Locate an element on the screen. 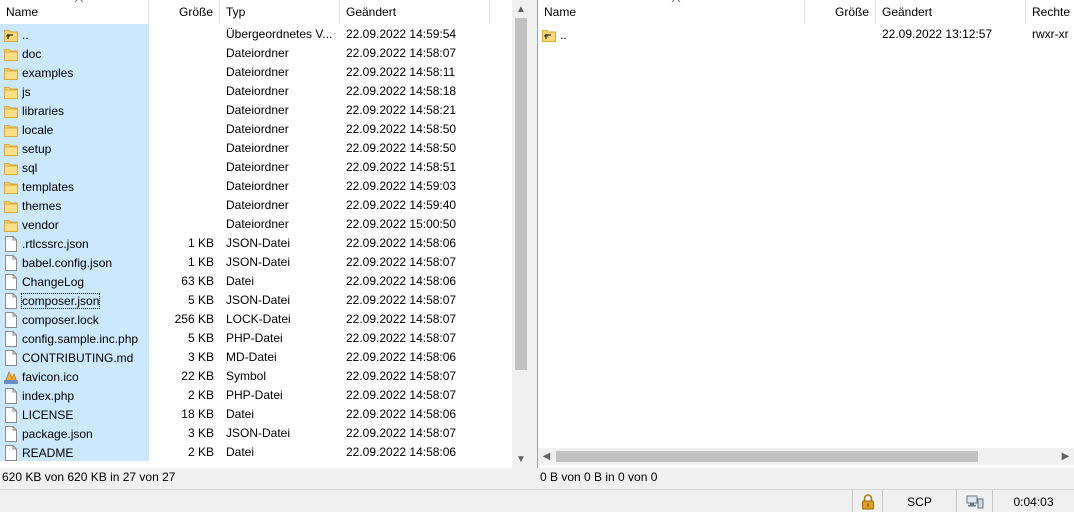 This screenshot has width=1074, height=512. scroll-down-icon: ▼ is located at coordinates (521, 459).